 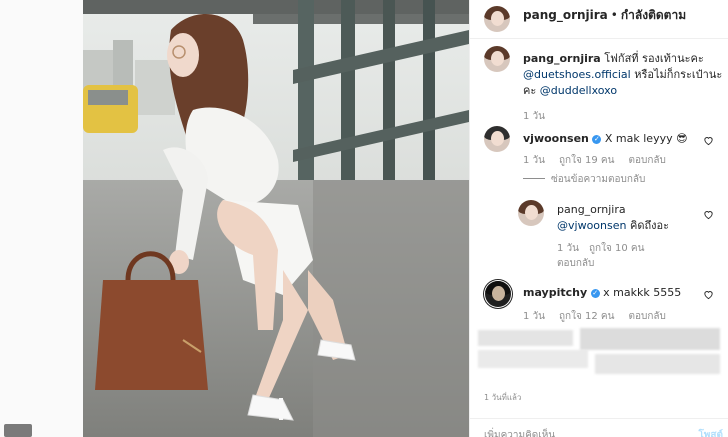 I want to click on reply-time: 1 วัน, so click(x=568, y=248).